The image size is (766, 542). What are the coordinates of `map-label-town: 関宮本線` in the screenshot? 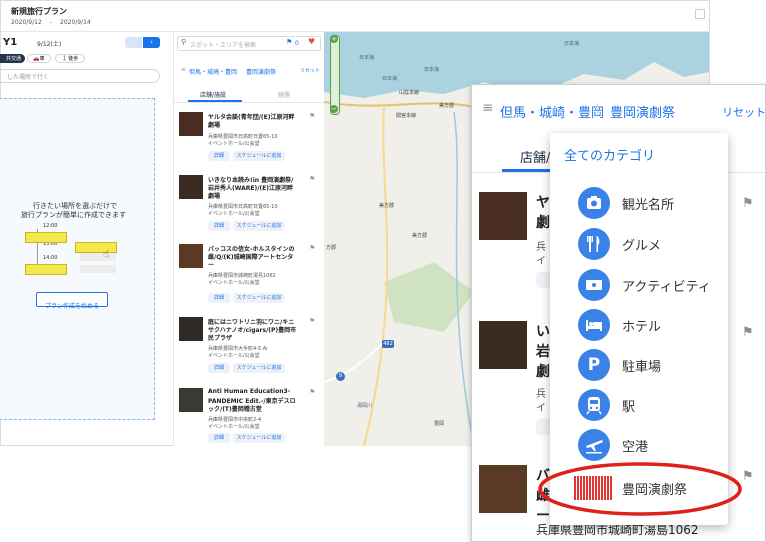 It's located at (406, 116).